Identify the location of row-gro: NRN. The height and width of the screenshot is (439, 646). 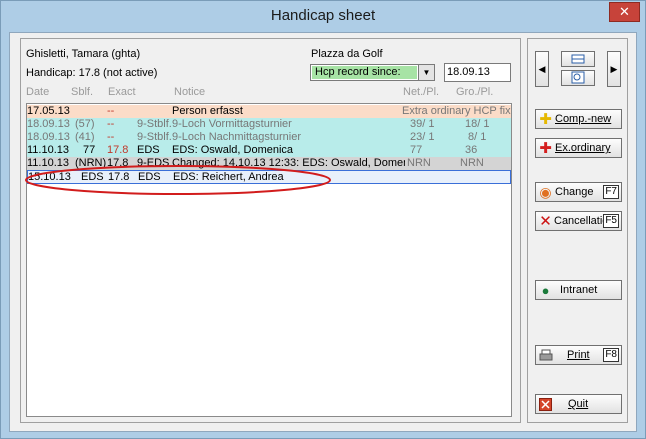
(472, 163).